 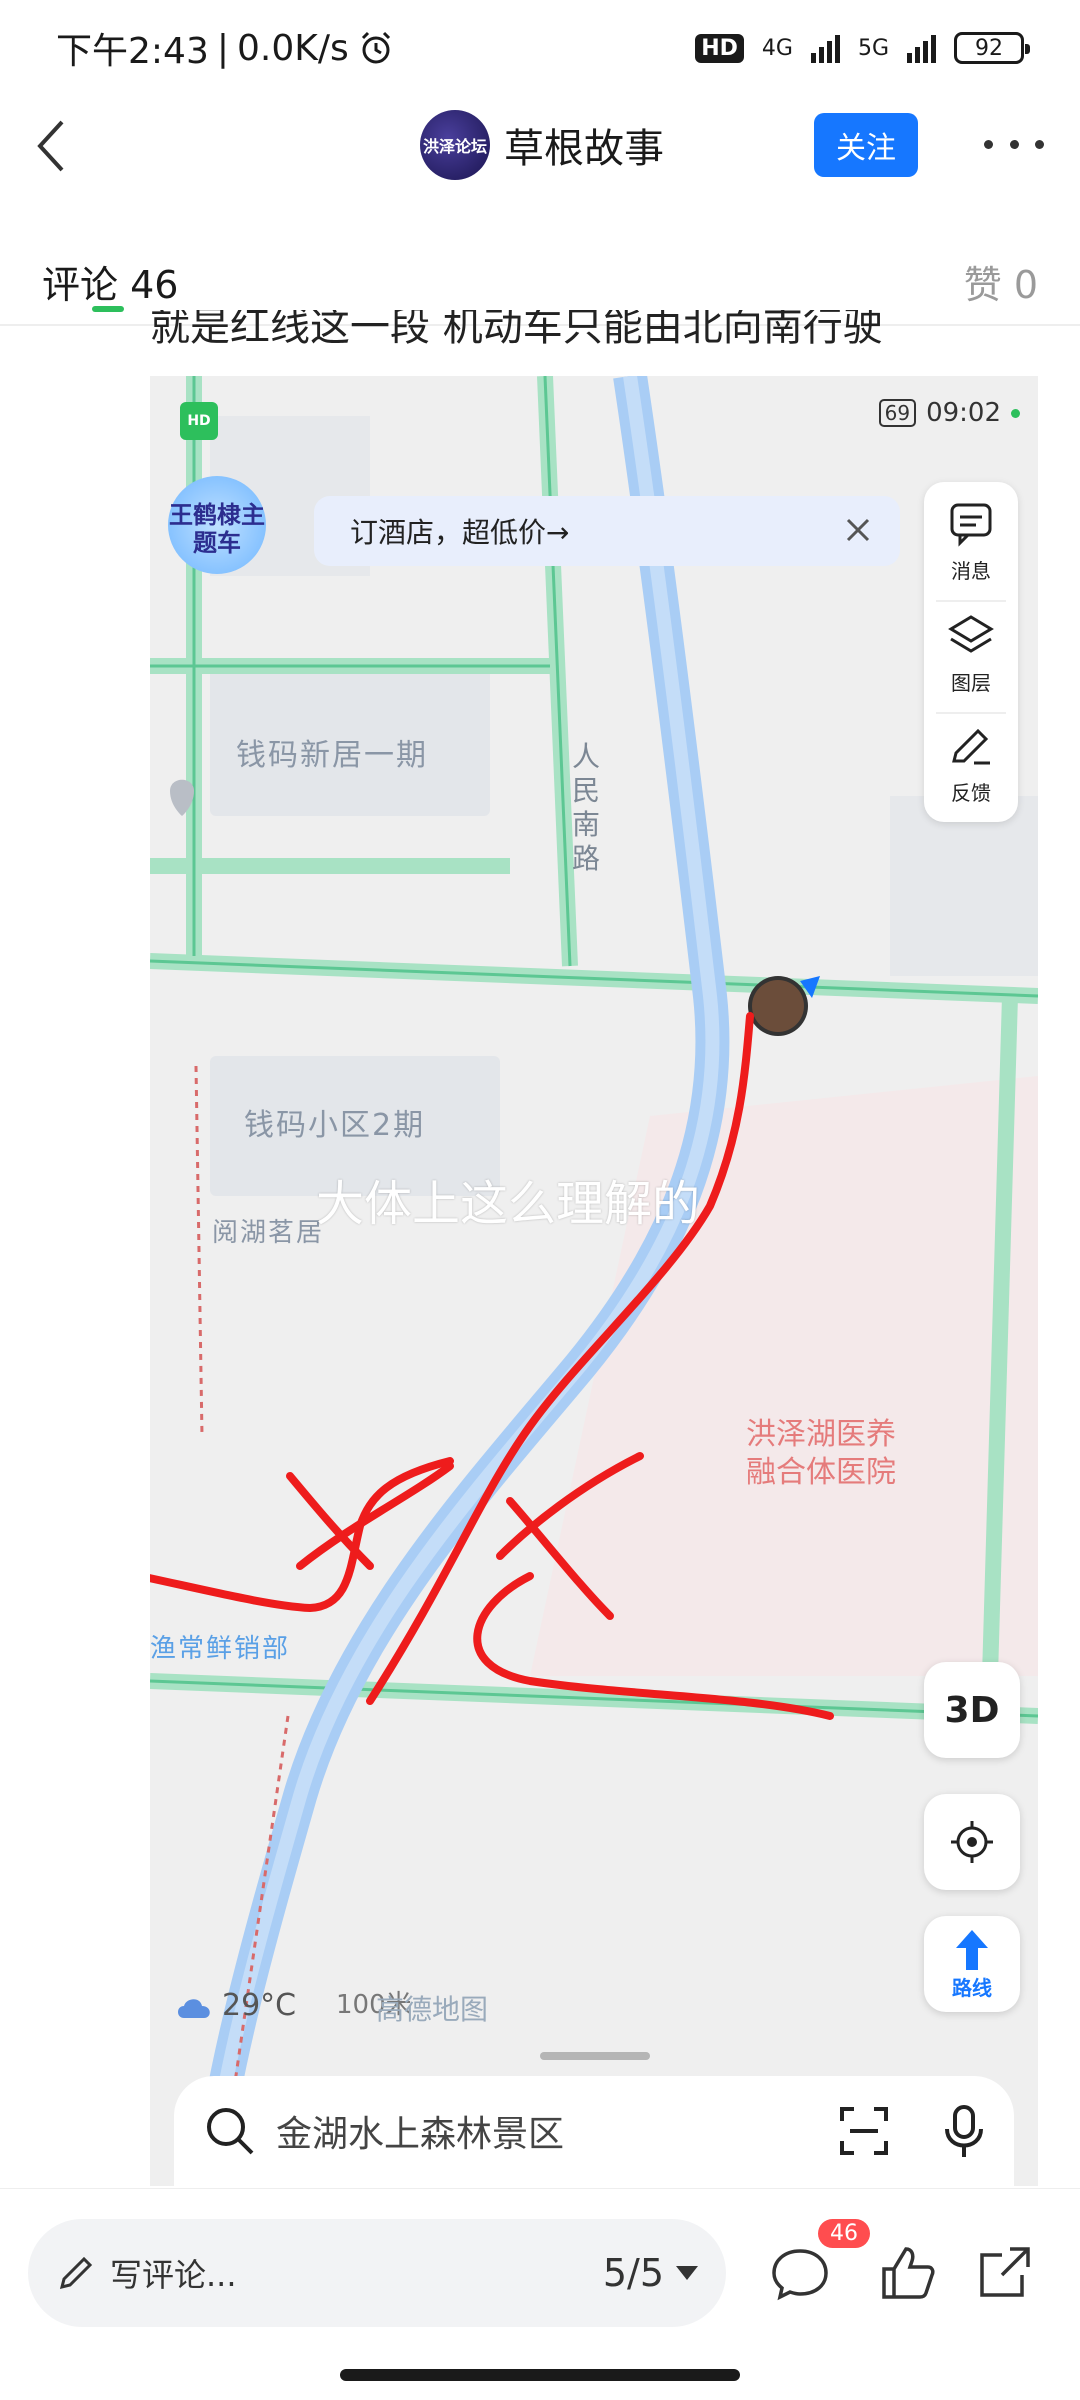 I want to click on header-center: 洪泽论坛 草根故事, so click(x=542, y=145).